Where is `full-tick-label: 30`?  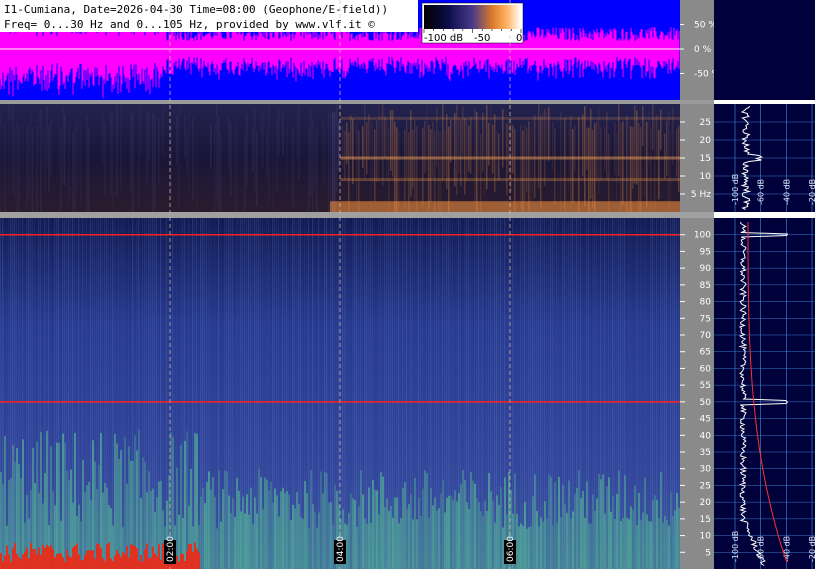
full-tick-label: 30 is located at coordinates (706, 470).